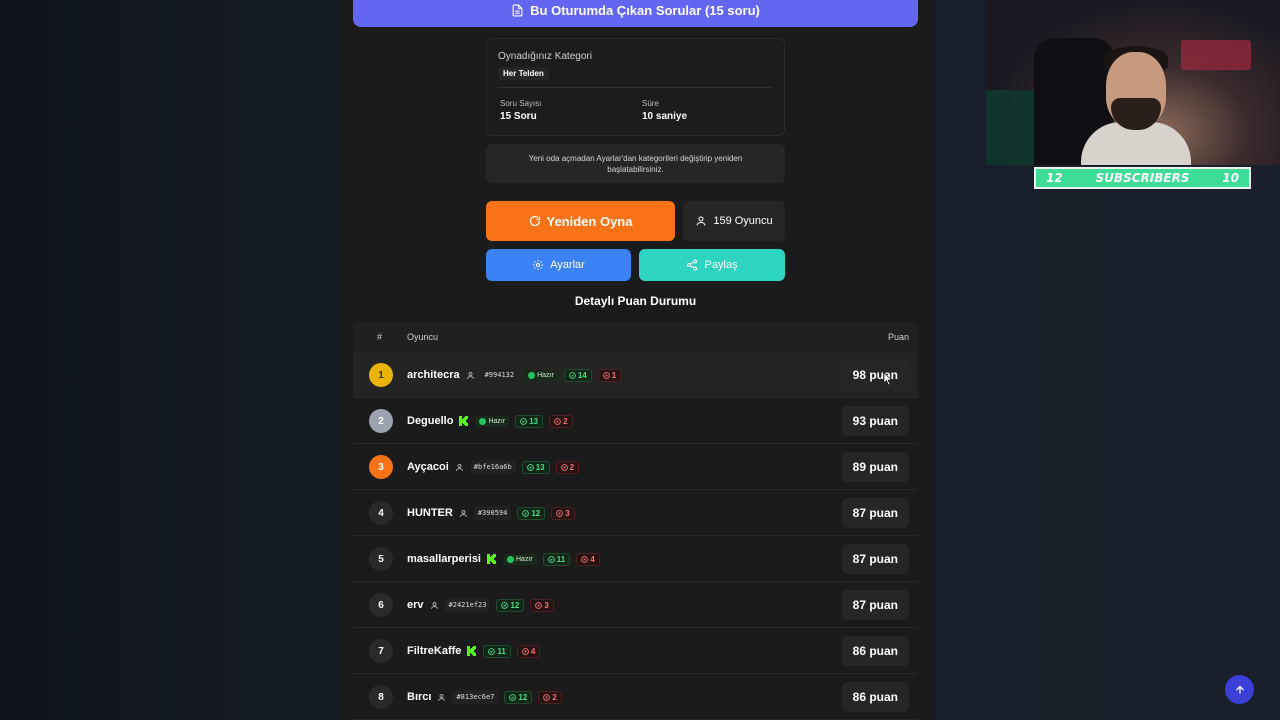 The width and height of the screenshot is (1280, 720). I want to click on player-name: Deguello, so click(430, 421).